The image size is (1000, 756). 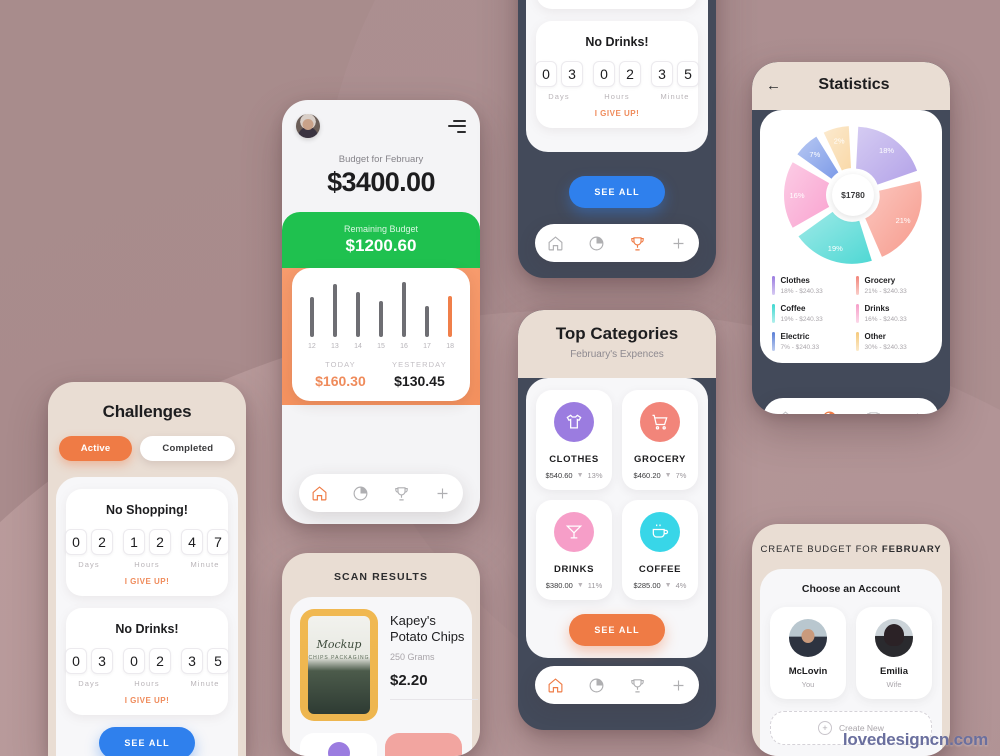 What do you see at coordinates (911, 549) in the screenshot?
I see `create-budget-month: FEBRUARY` at bounding box center [911, 549].